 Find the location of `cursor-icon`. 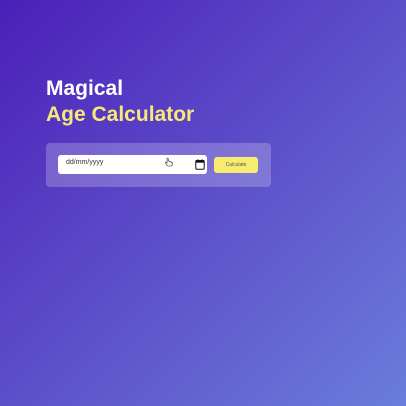

cursor-icon is located at coordinates (169, 162).